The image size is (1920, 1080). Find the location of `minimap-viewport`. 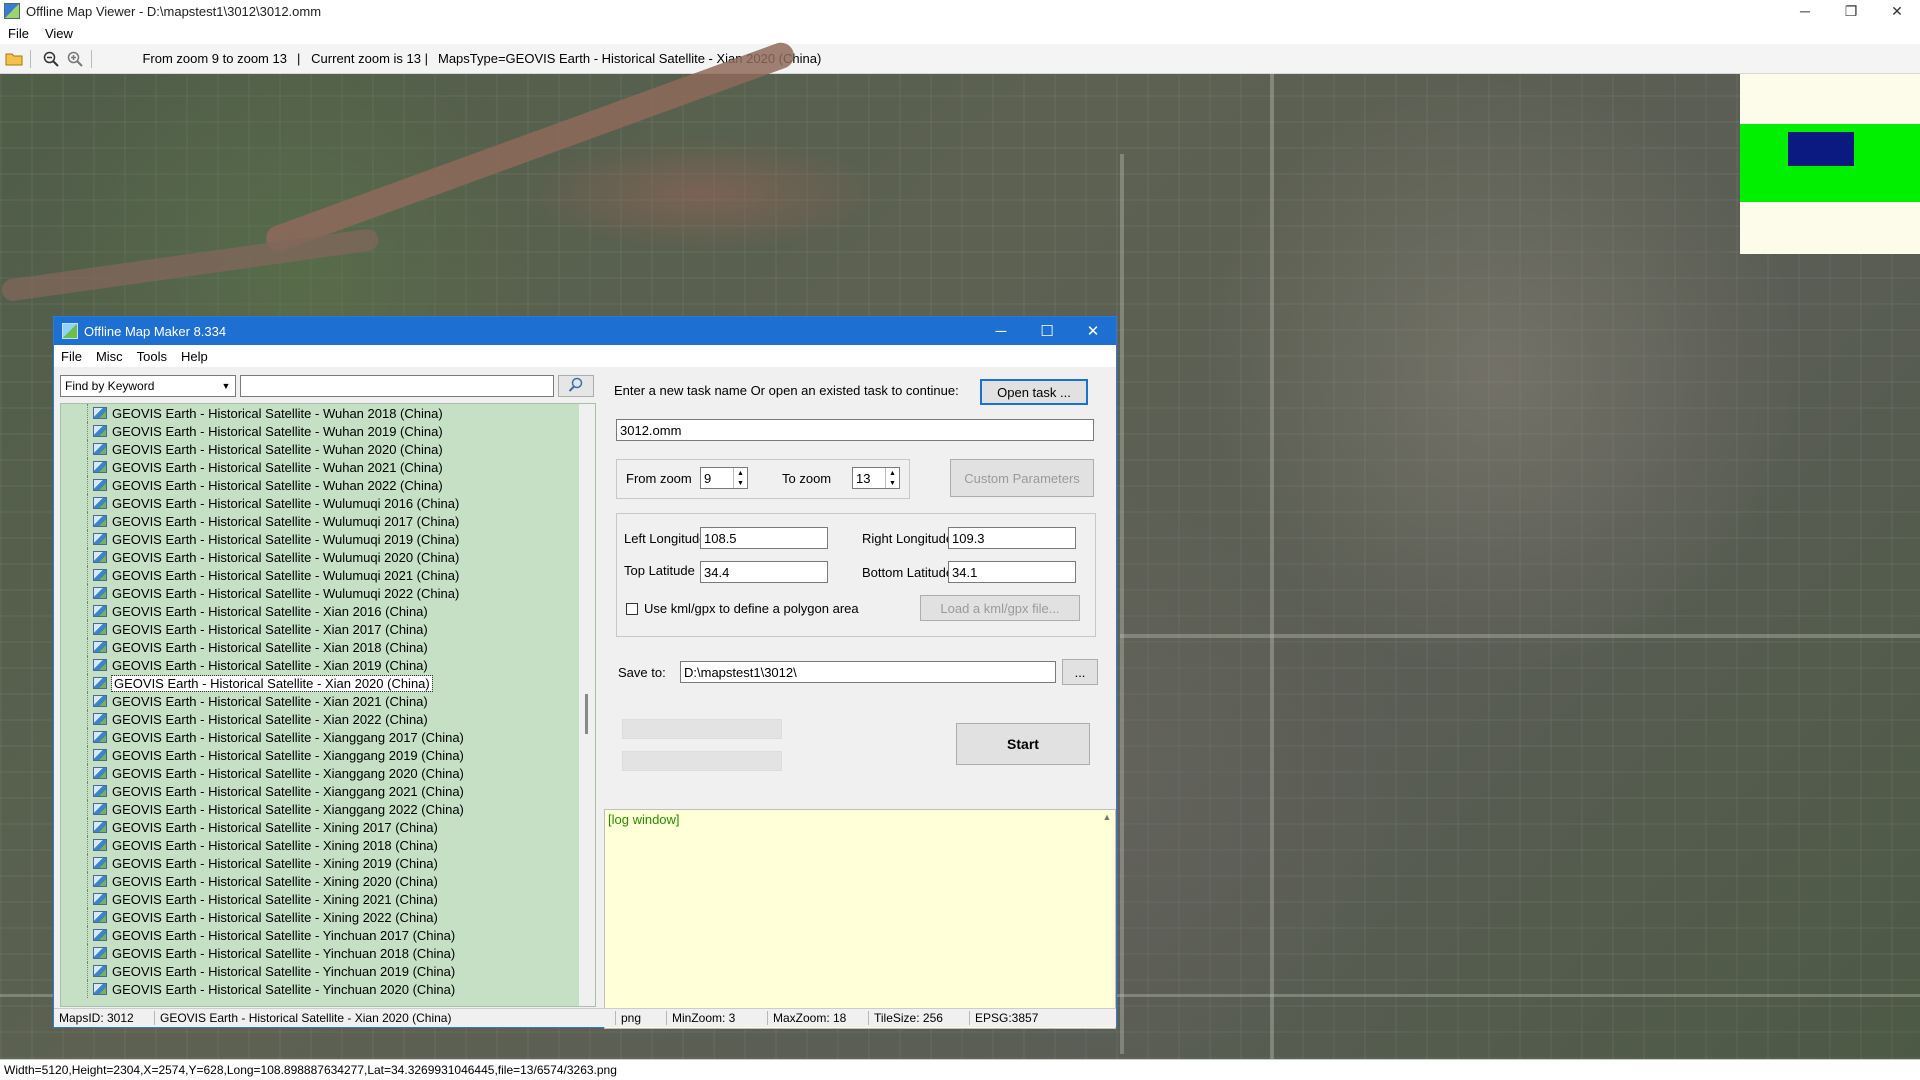

minimap-viewport is located at coordinates (1821, 149).